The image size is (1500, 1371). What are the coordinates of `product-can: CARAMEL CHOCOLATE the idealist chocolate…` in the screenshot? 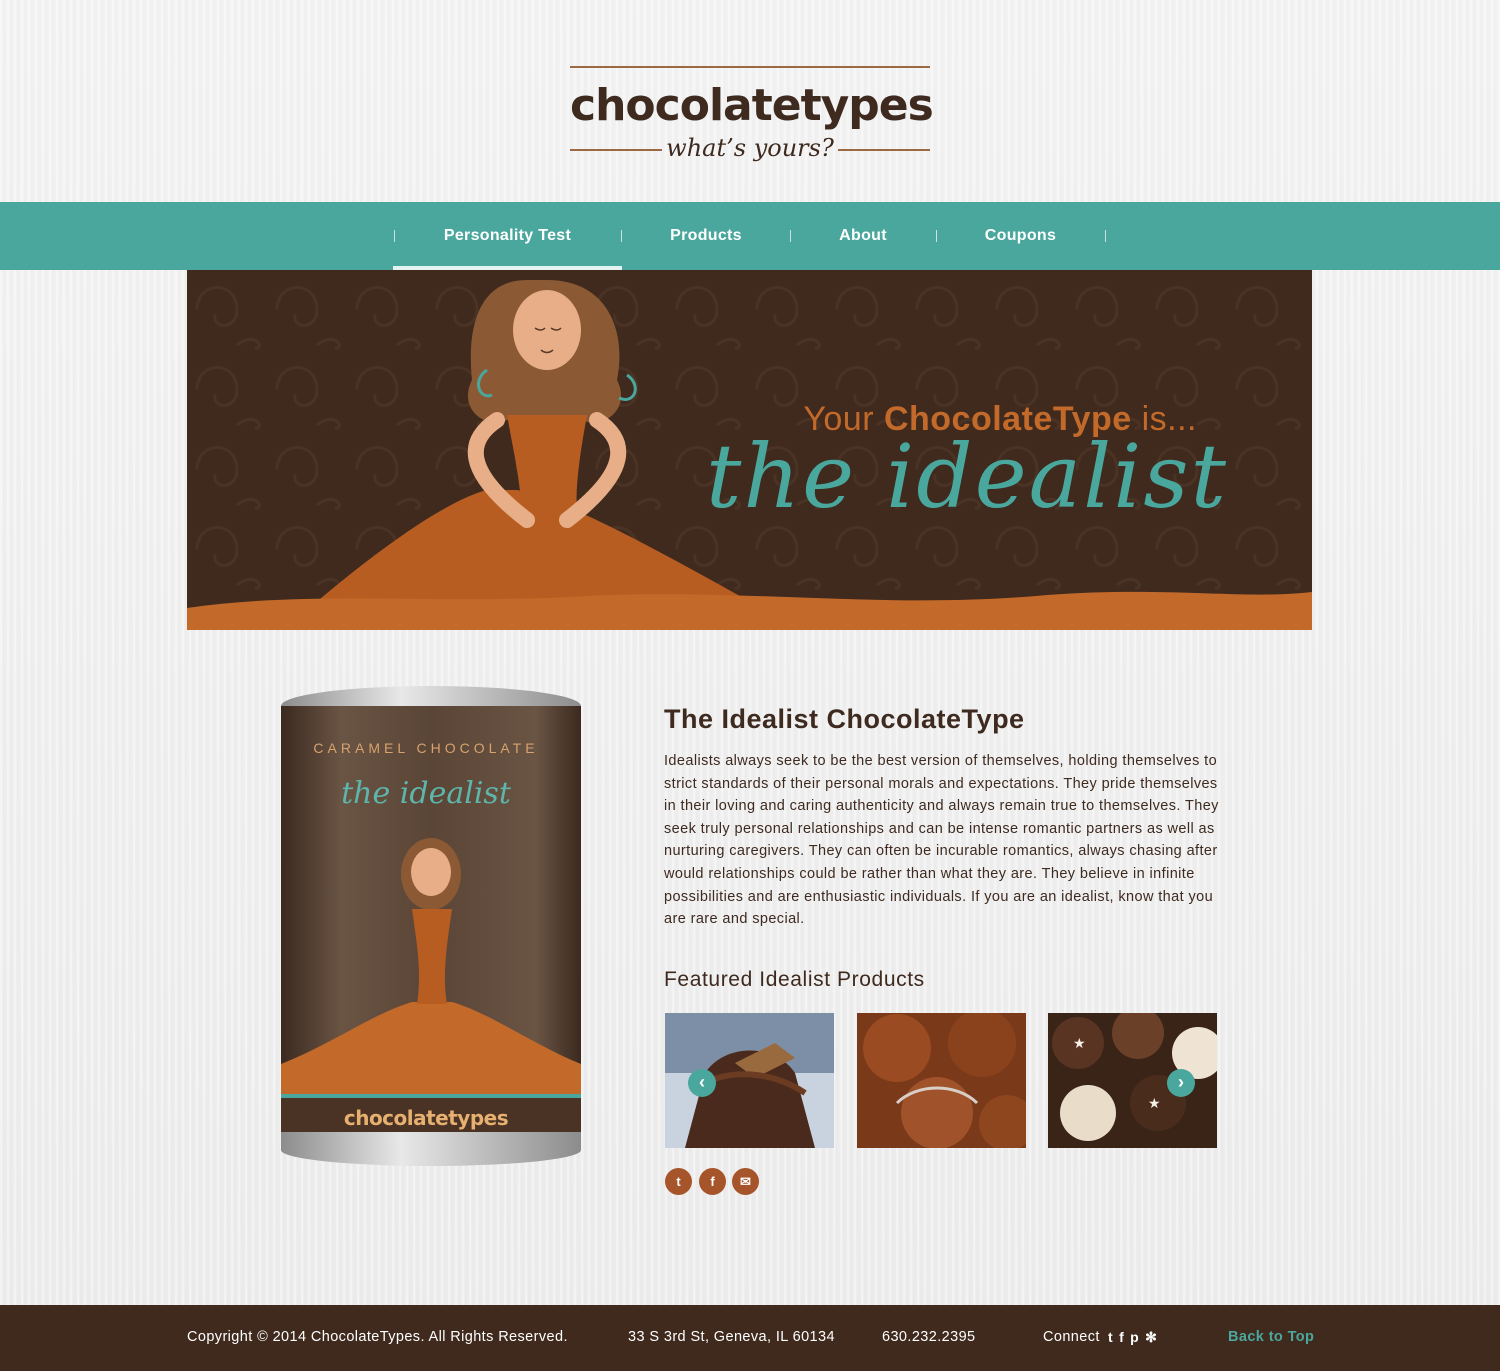 It's located at (431, 929).